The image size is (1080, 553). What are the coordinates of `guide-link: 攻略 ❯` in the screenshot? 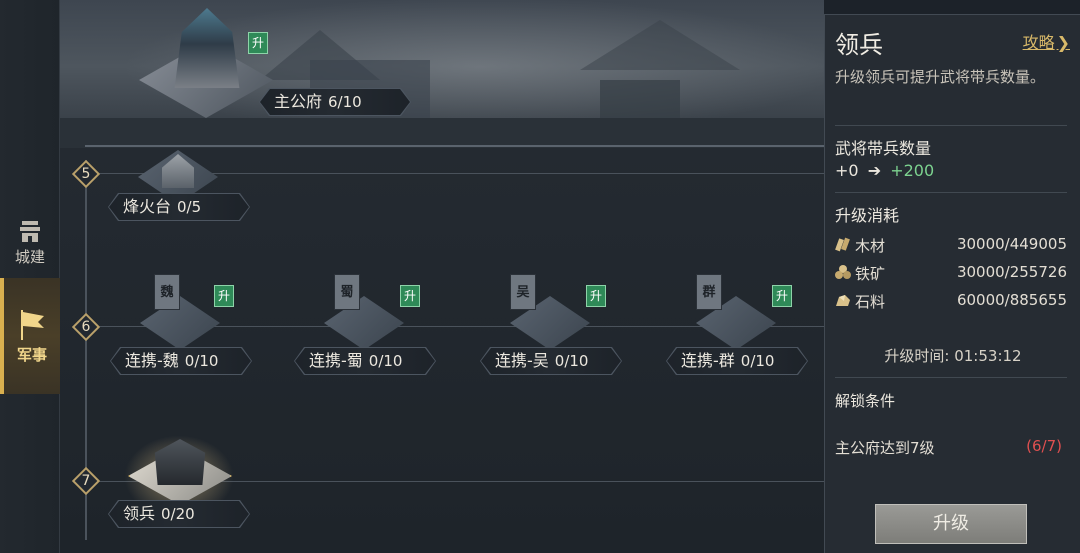 It's located at (1046, 41).